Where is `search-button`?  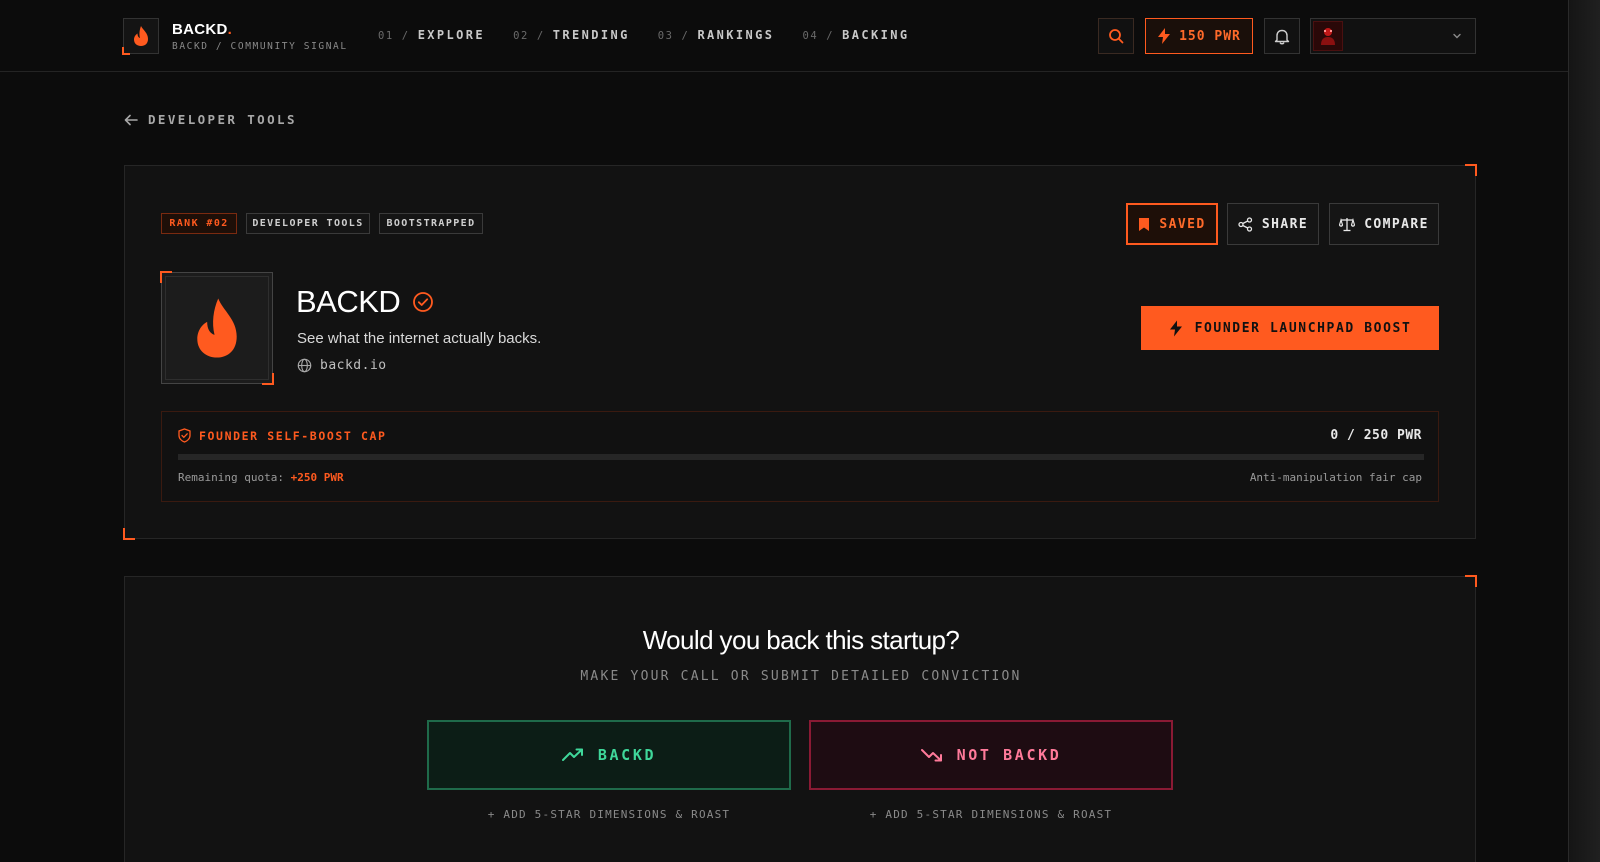 search-button is located at coordinates (1116, 36).